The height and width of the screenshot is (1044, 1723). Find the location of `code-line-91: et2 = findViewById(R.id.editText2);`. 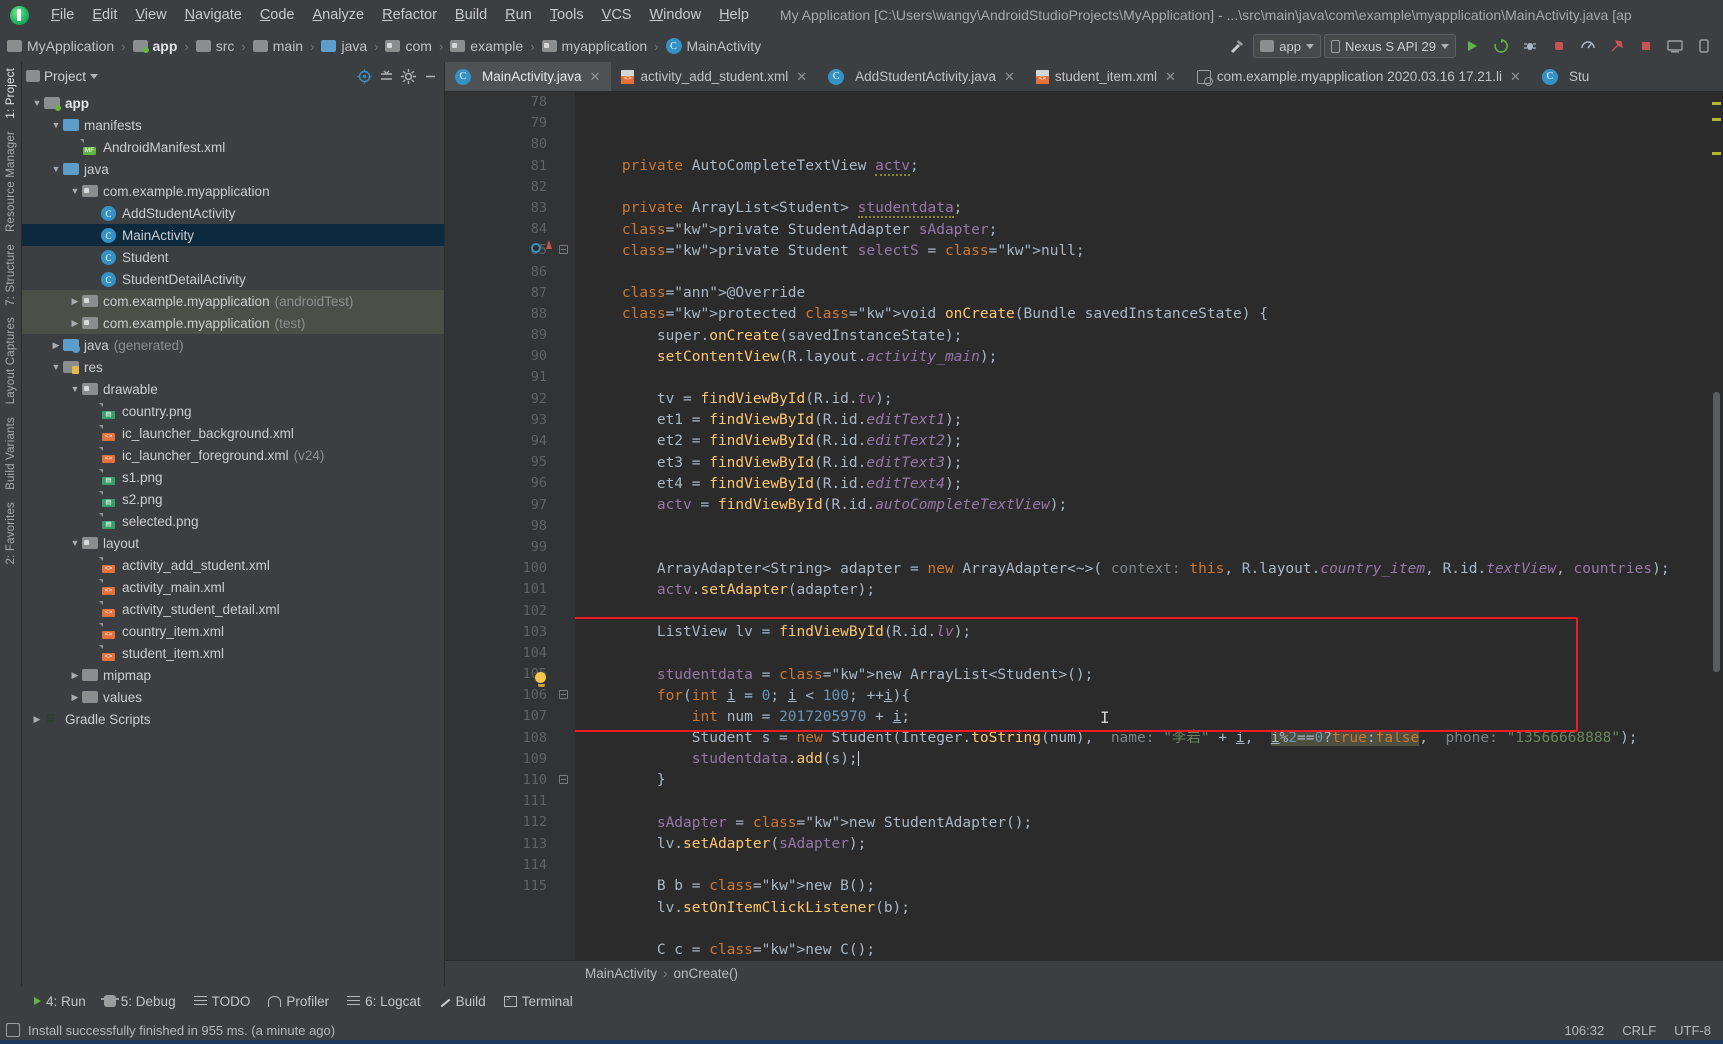

code-line-91: et2 = findViewById(R.id.editText2); is located at coordinates (1155, 441).